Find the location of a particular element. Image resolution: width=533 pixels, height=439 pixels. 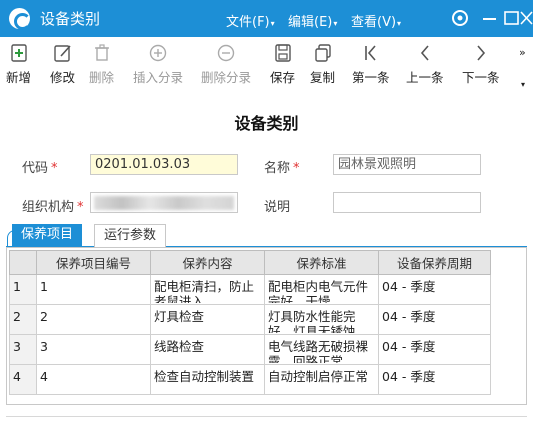

header-standard: 保养标准 is located at coordinates (321, 262).